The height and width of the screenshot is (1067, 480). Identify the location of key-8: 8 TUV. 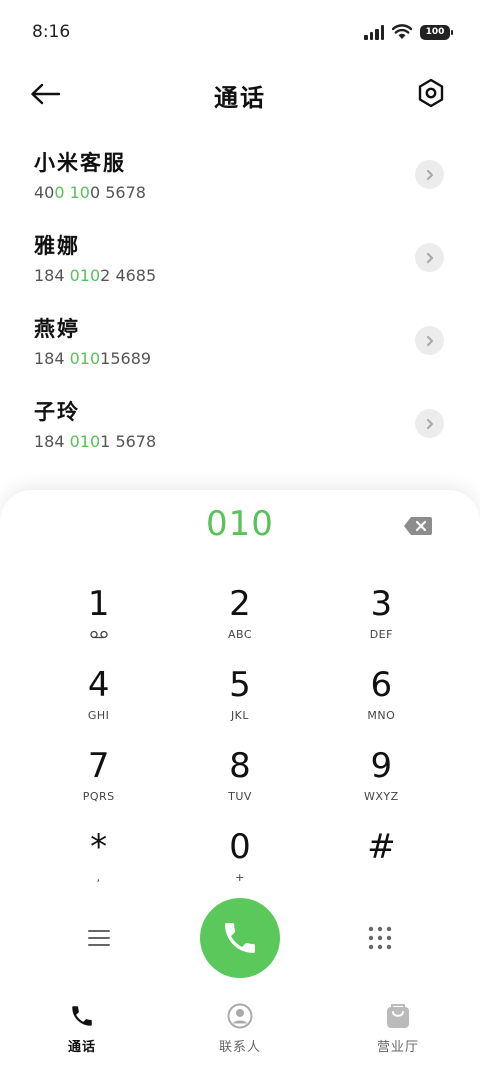
(239, 784).